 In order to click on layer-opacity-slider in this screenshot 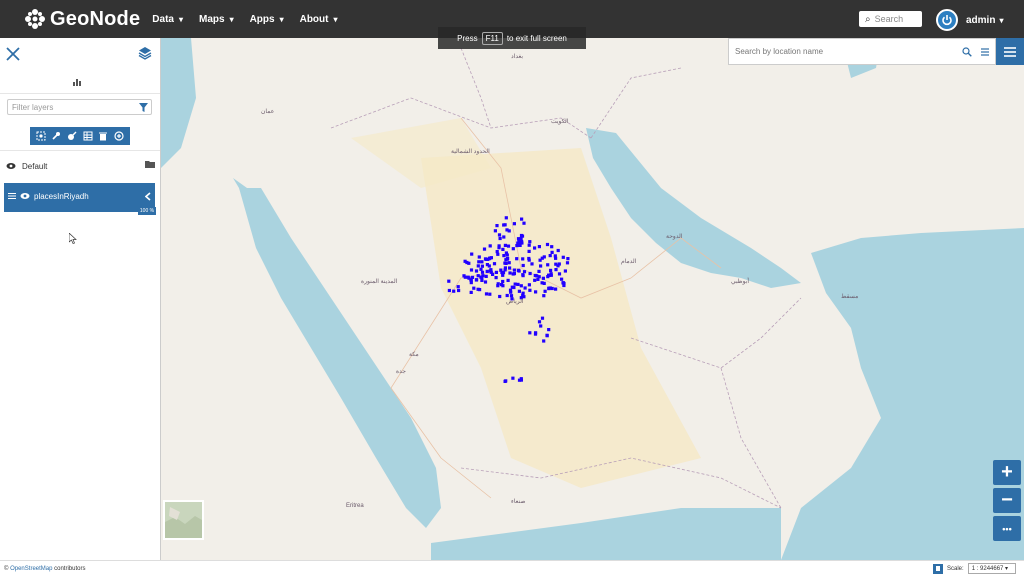, I will do `click(71, 211)`.